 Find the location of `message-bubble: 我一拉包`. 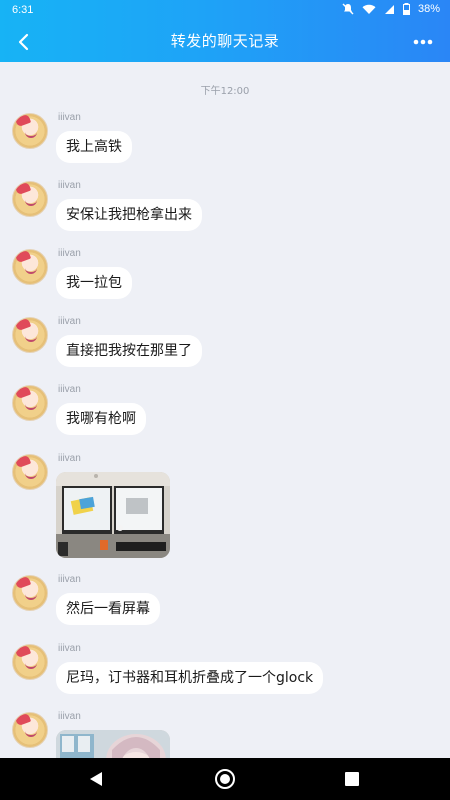

message-bubble: 我一拉包 is located at coordinates (94, 283).